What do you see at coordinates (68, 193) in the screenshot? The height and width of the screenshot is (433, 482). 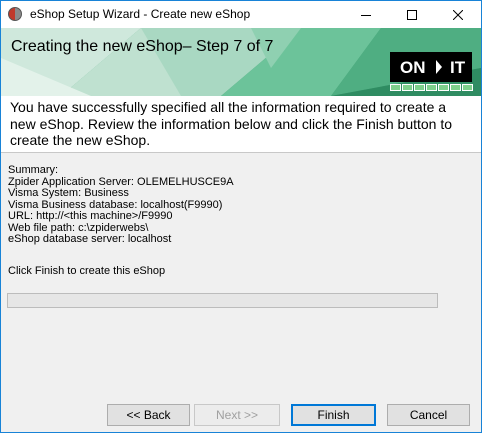 I see `summary-line: Visma System: Business` at bounding box center [68, 193].